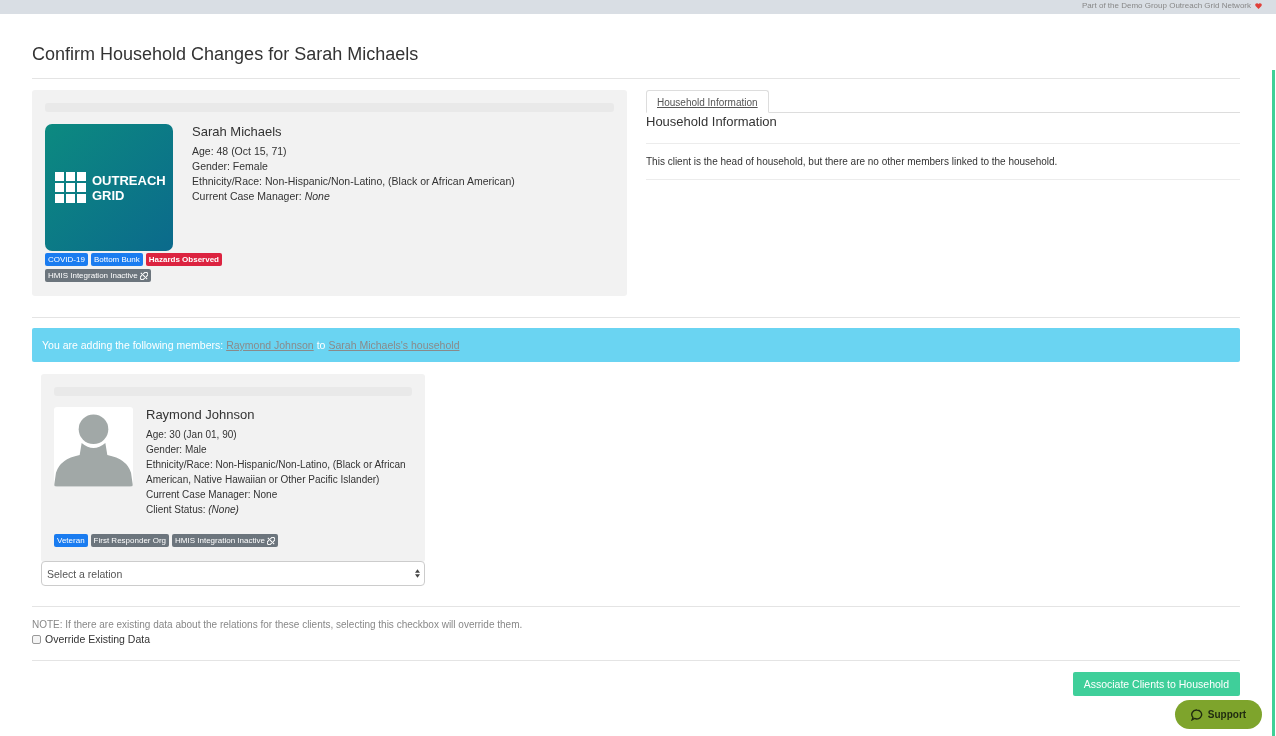 This screenshot has width=1276, height=736. Describe the element at coordinates (116, 259) in the screenshot. I see `tag-badge: Bottom Bunk` at that location.